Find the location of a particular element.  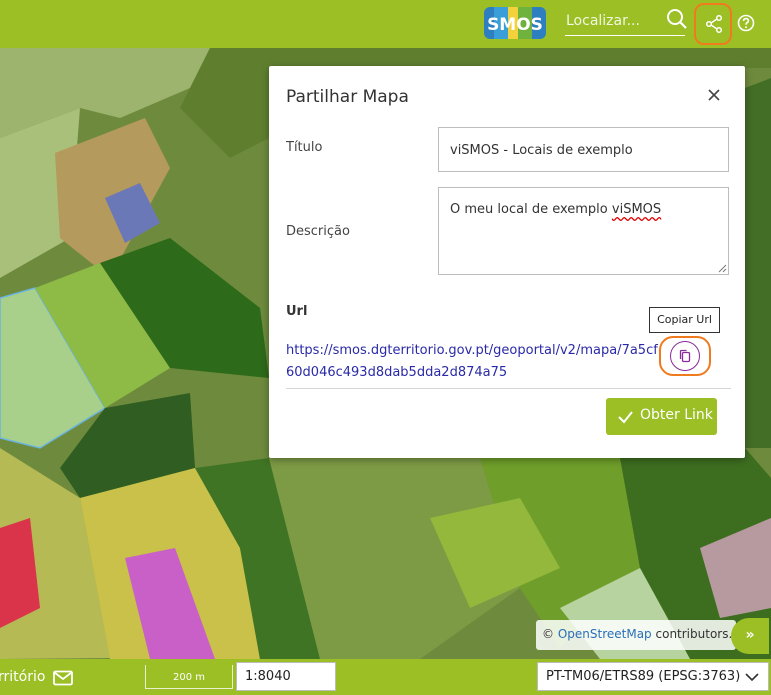

description-field: O meu local de exemplo viSMOS is located at coordinates (583, 231).